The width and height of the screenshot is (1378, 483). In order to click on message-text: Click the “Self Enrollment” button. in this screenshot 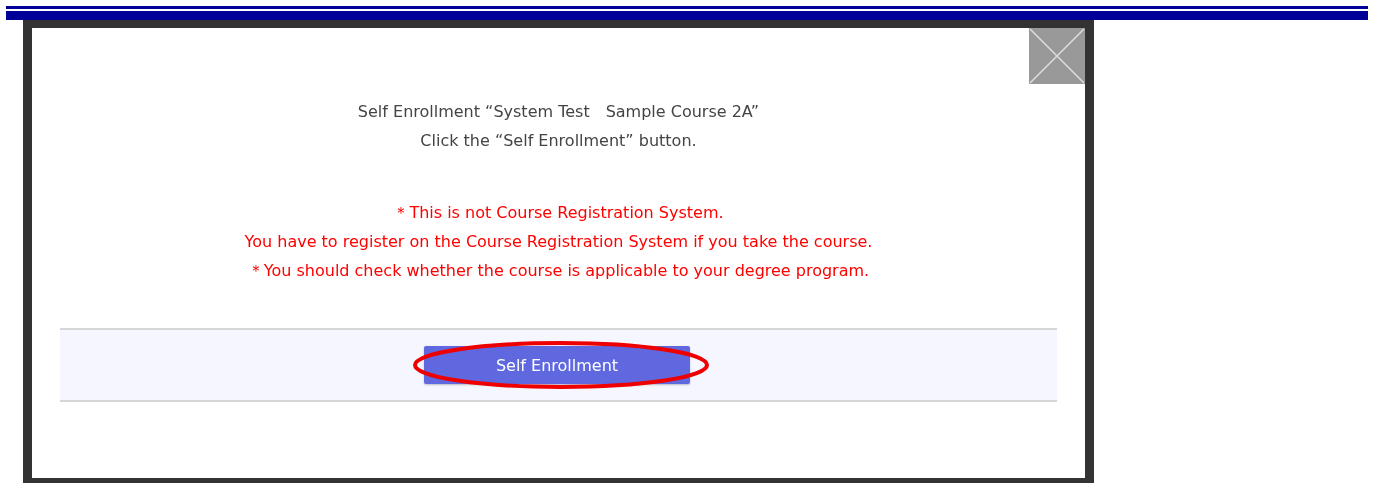, I will do `click(558, 140)`.